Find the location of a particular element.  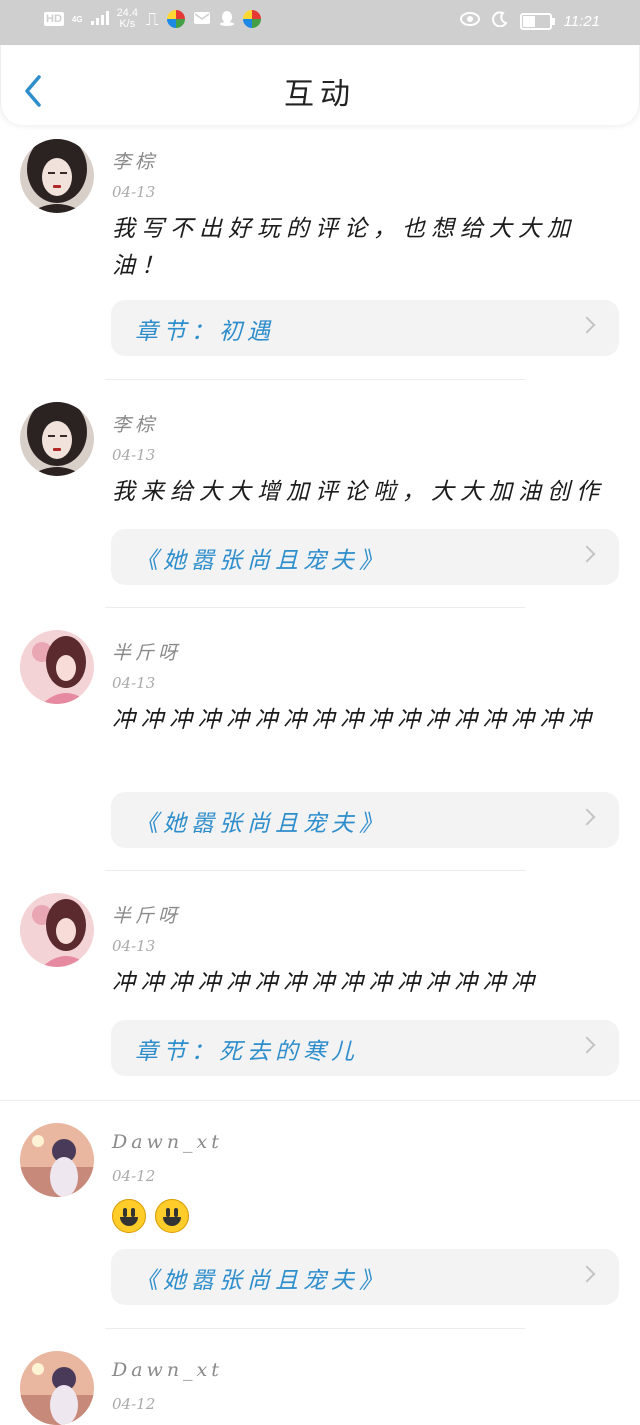

status-right: 11:21 is located at coordinates (529, 21).